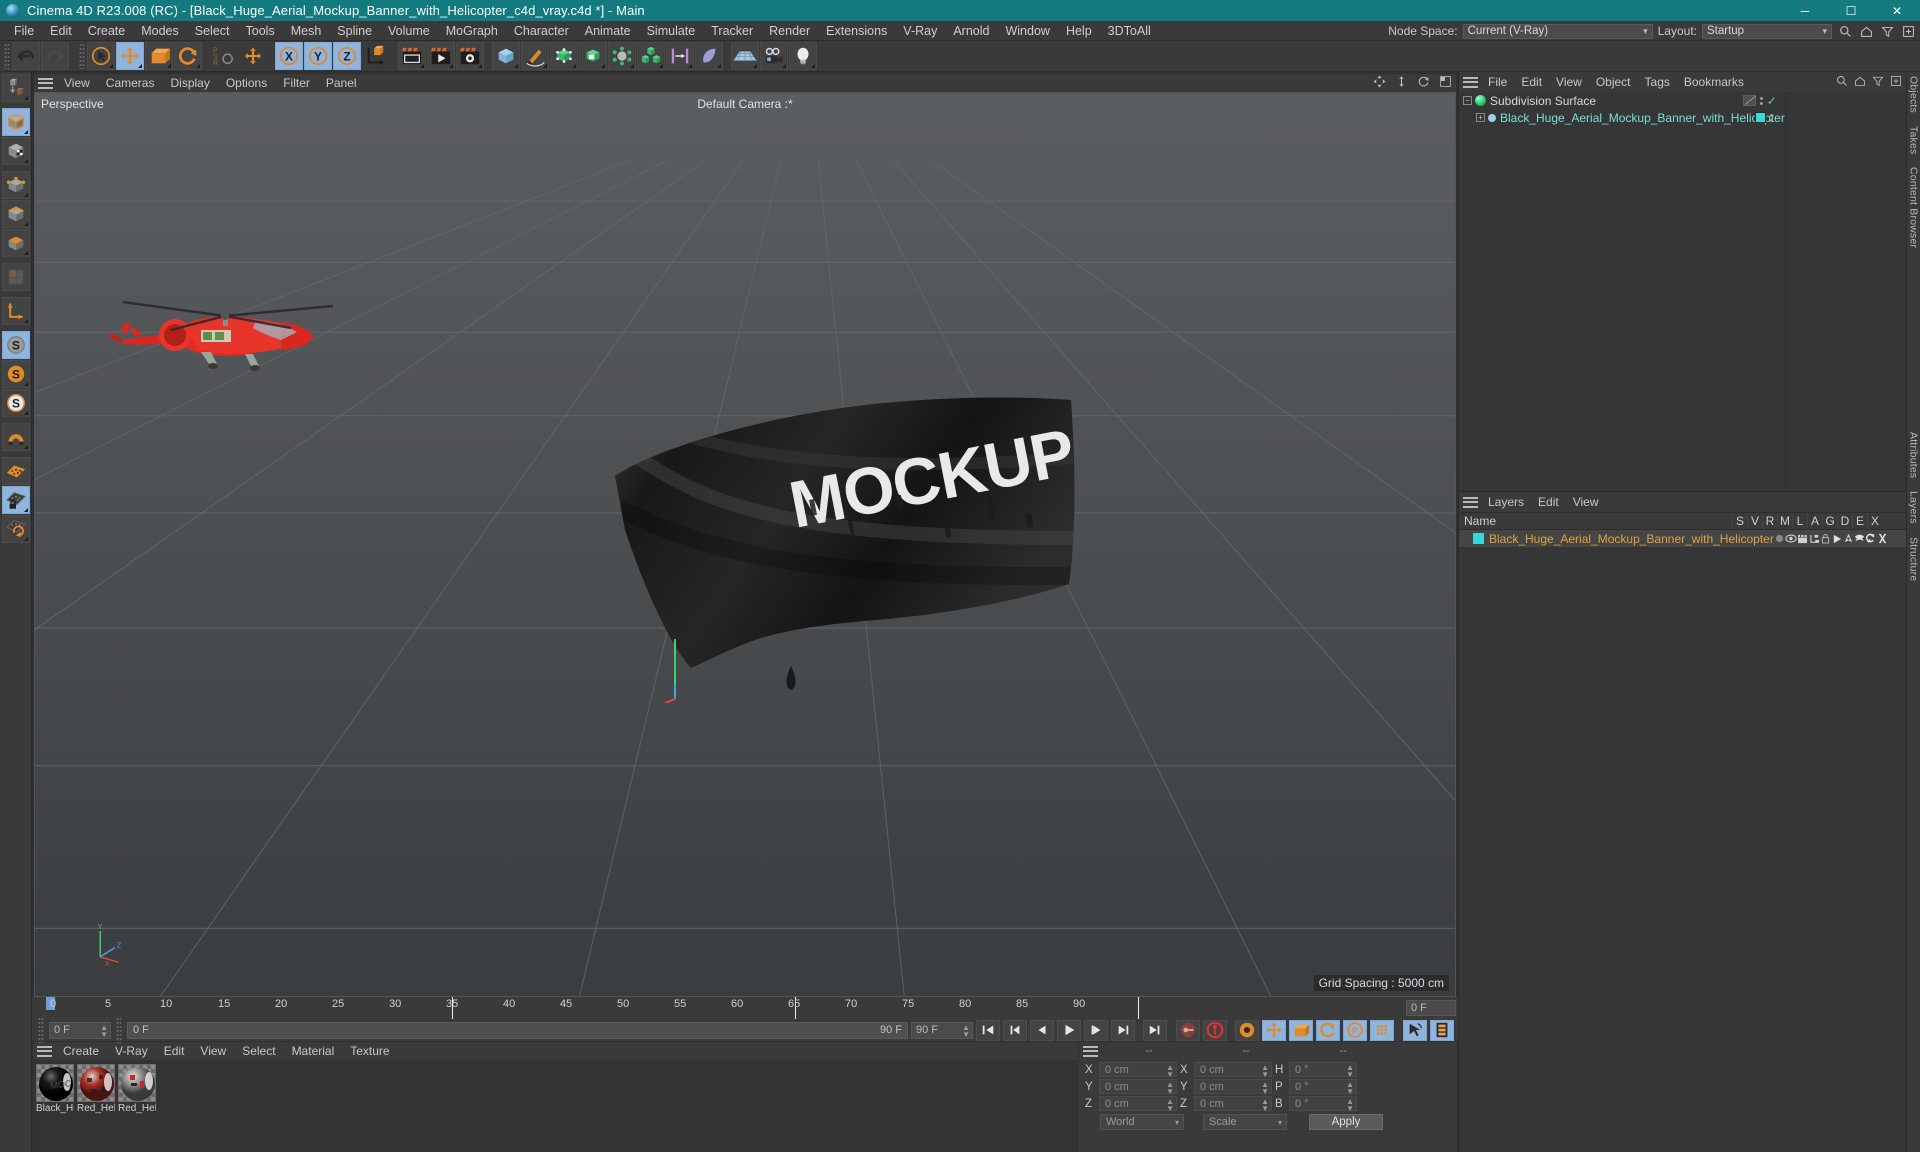 The image size is (1920, 1152). I want to click on render-view-button, so click(412, 56).